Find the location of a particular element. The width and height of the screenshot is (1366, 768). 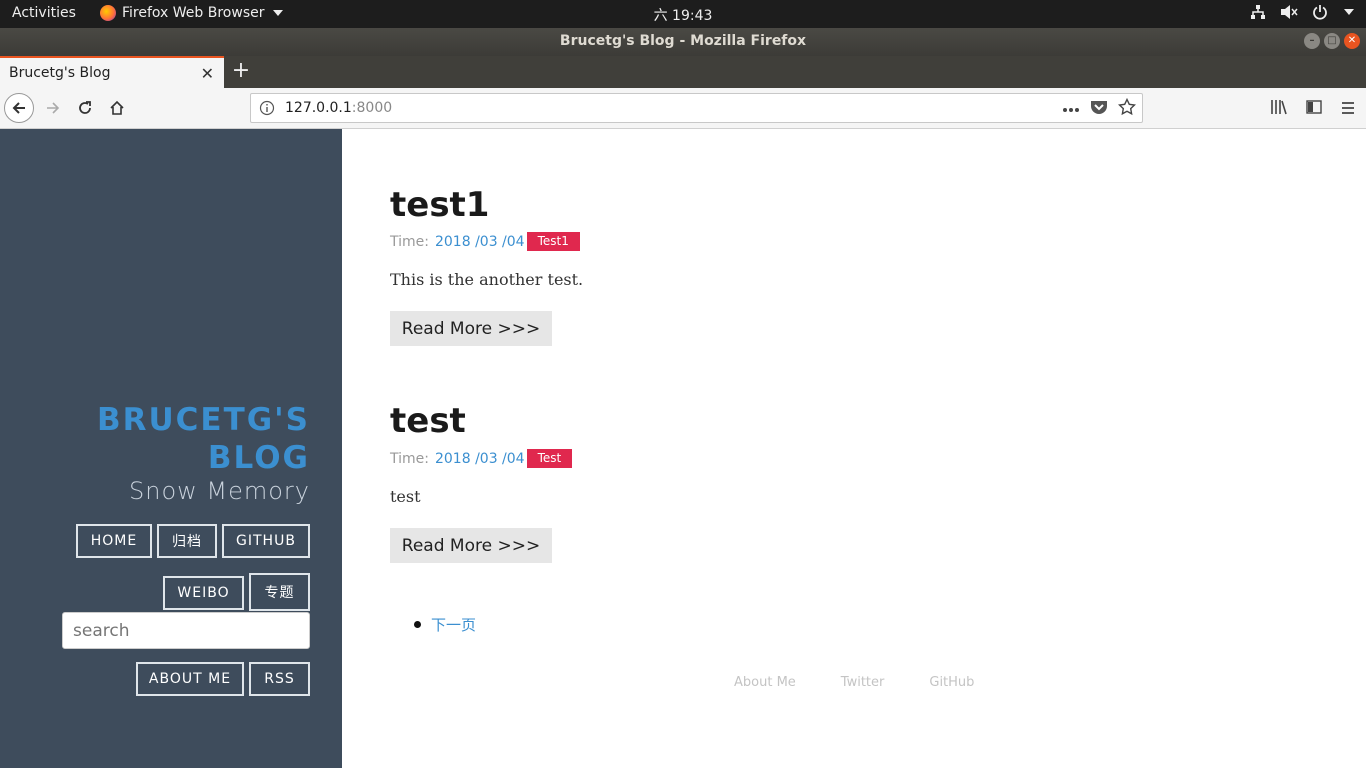

url-text: 127.0.0.1:8000 is located at coordinates (338, 108).